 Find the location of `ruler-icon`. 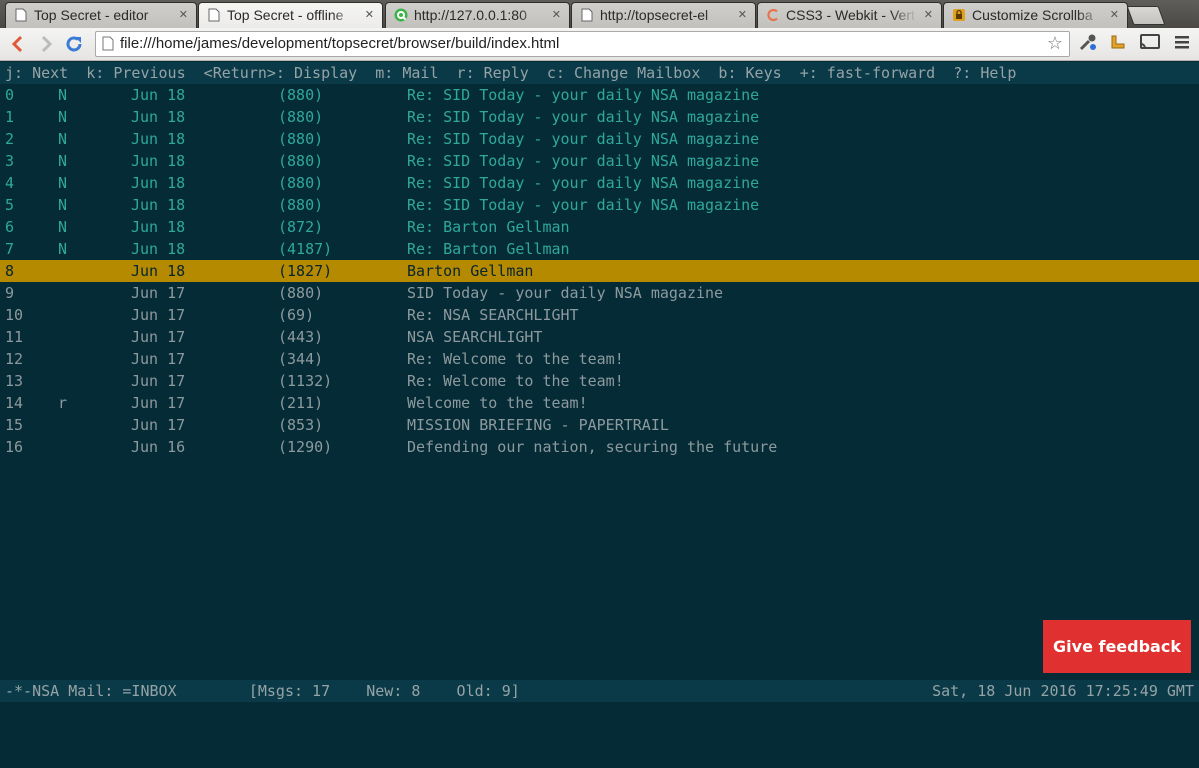

ruler-icon is located at coordinates (1118, 44).